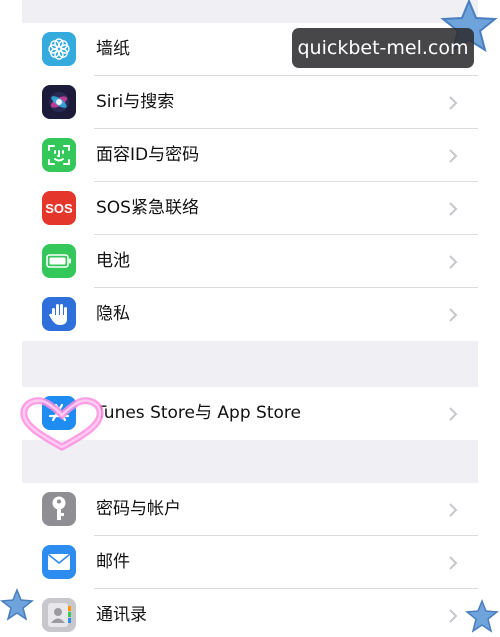 The width and height of the screenshot is (500, 637). Describe the element at coordinates (121, 615) in the screenshot. I see `settings-row-label: 通讯录` at that location.